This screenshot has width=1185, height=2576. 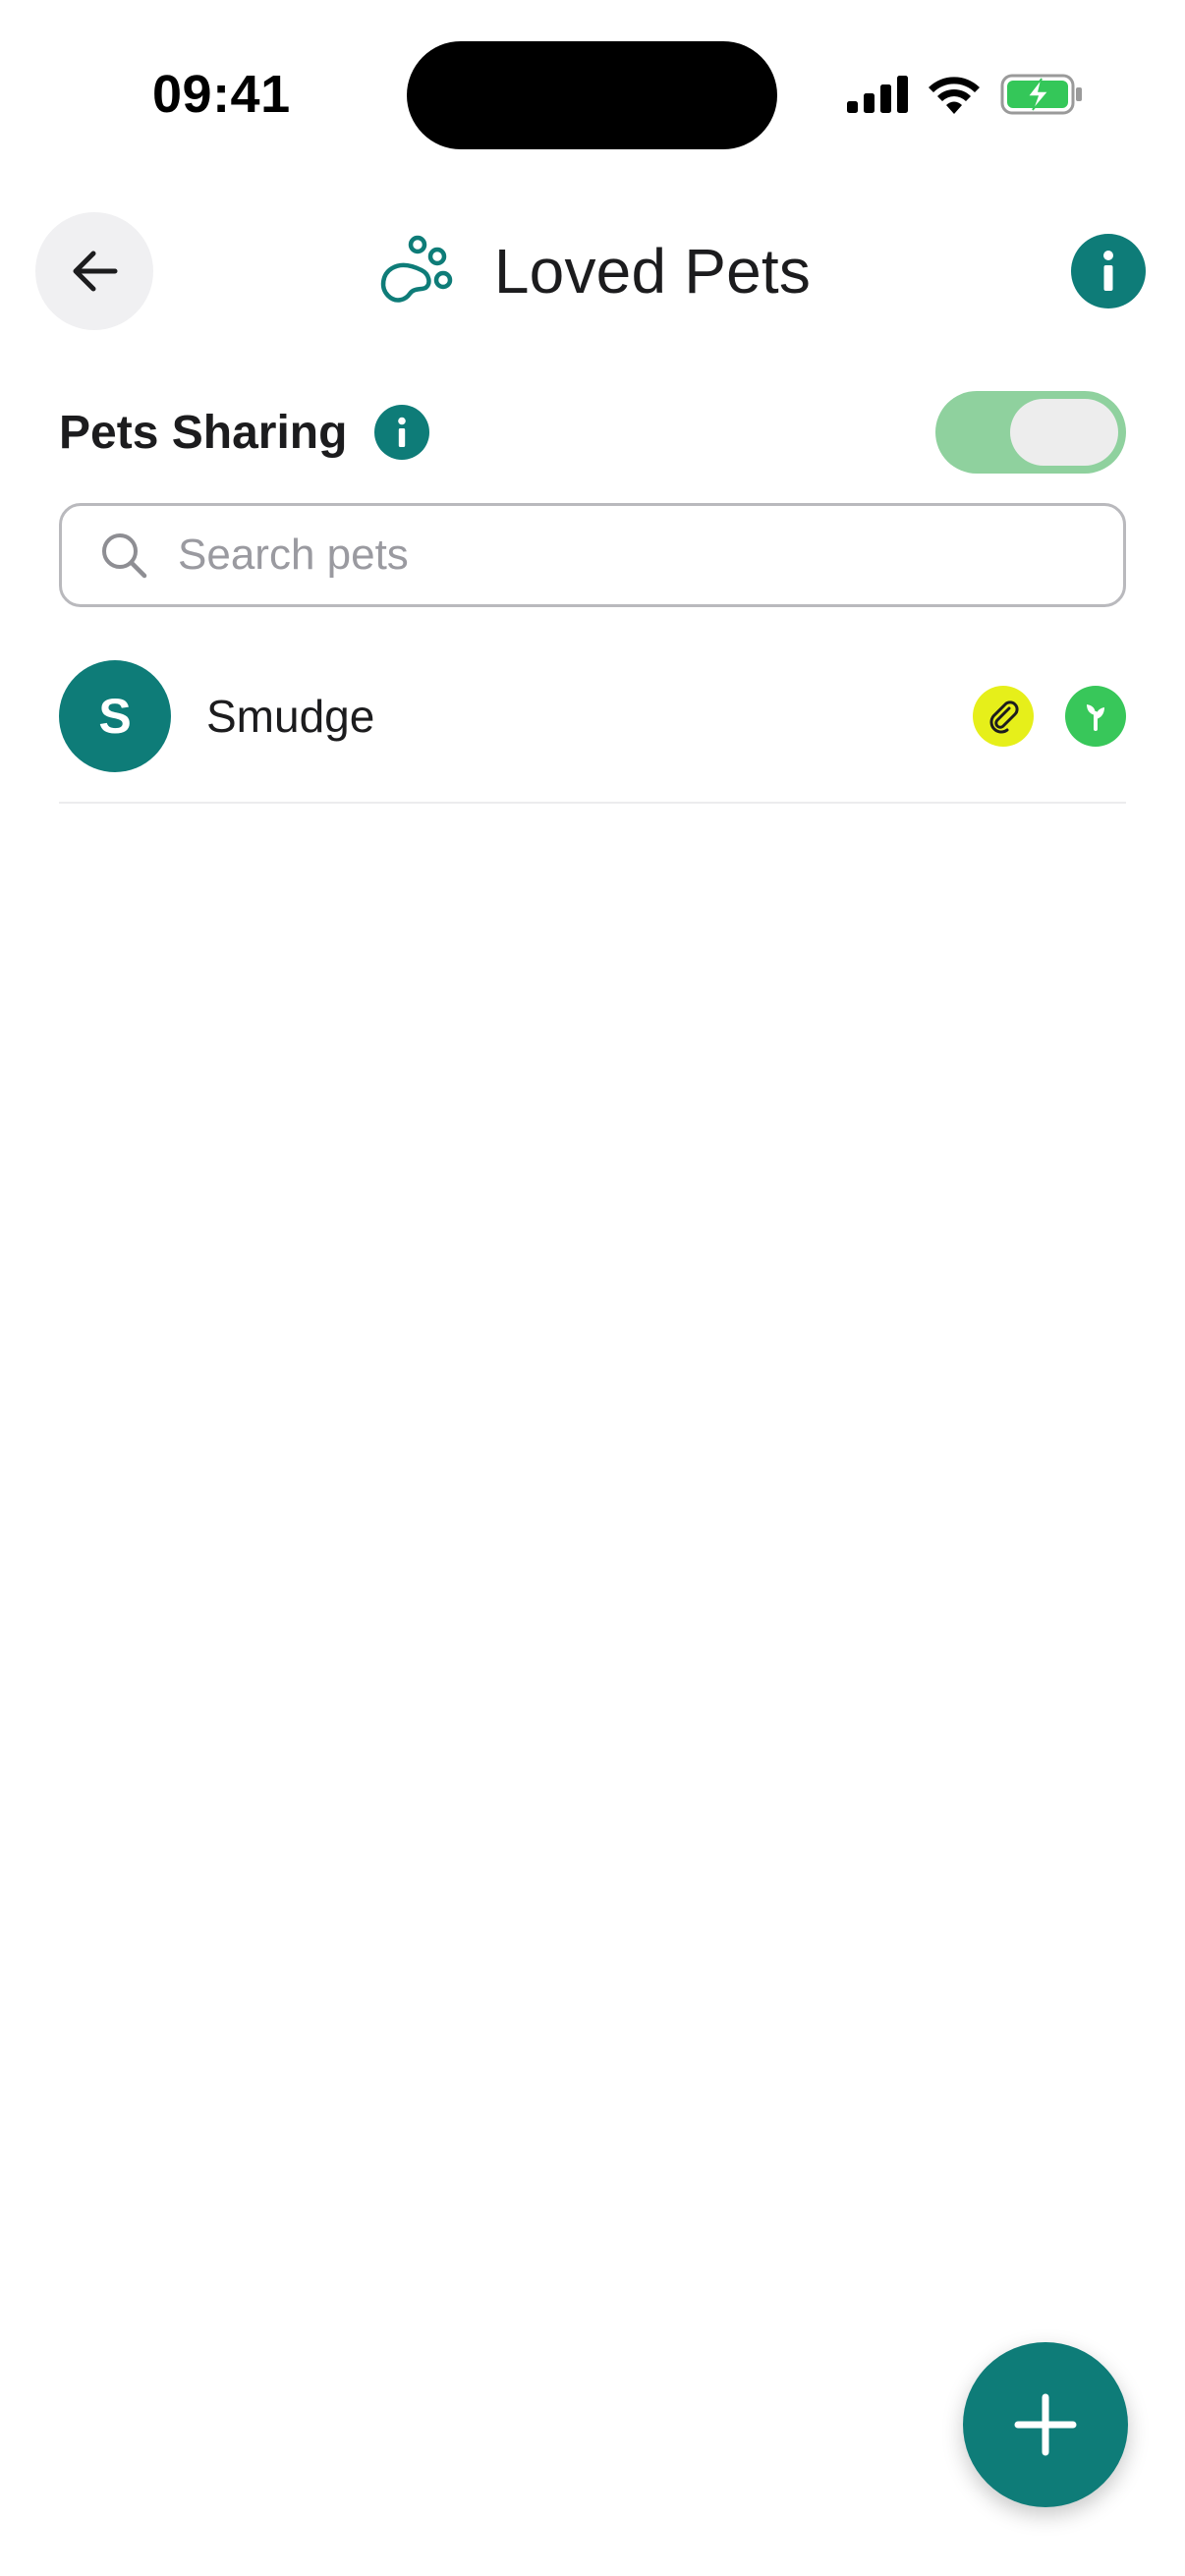 I want to click on leaf-icon, so click(x=1096, y=717).